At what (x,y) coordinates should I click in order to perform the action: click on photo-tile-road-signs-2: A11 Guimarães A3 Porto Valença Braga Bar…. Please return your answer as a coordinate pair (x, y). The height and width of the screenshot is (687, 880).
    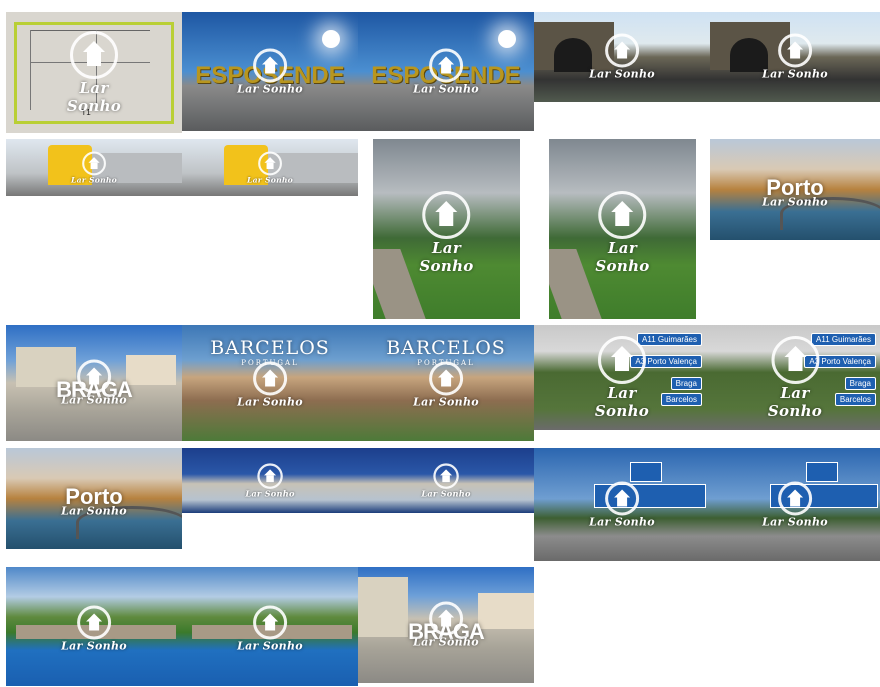
    Looking at the image, I should click on (795, 377).